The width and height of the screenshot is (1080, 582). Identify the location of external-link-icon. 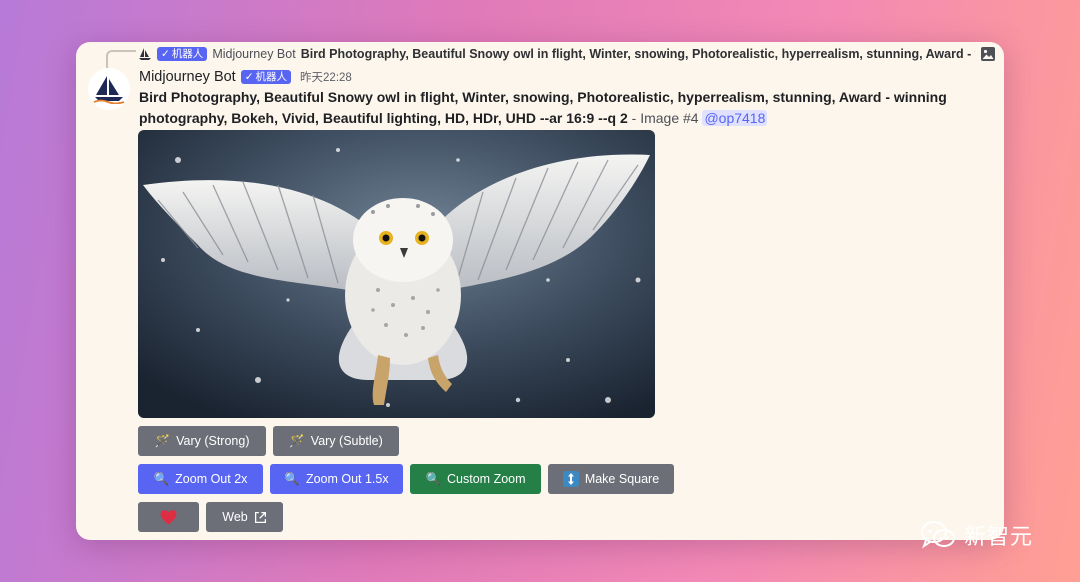
(260, 517).